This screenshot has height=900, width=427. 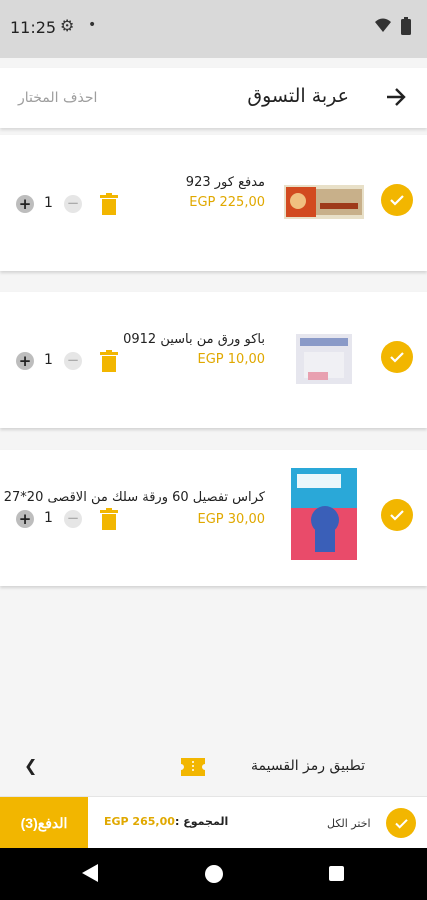 What do you see at coordinates (298, 96) in the screenshot?
I see `page-title: عربة التسوق` at bounding box center [298, 96].